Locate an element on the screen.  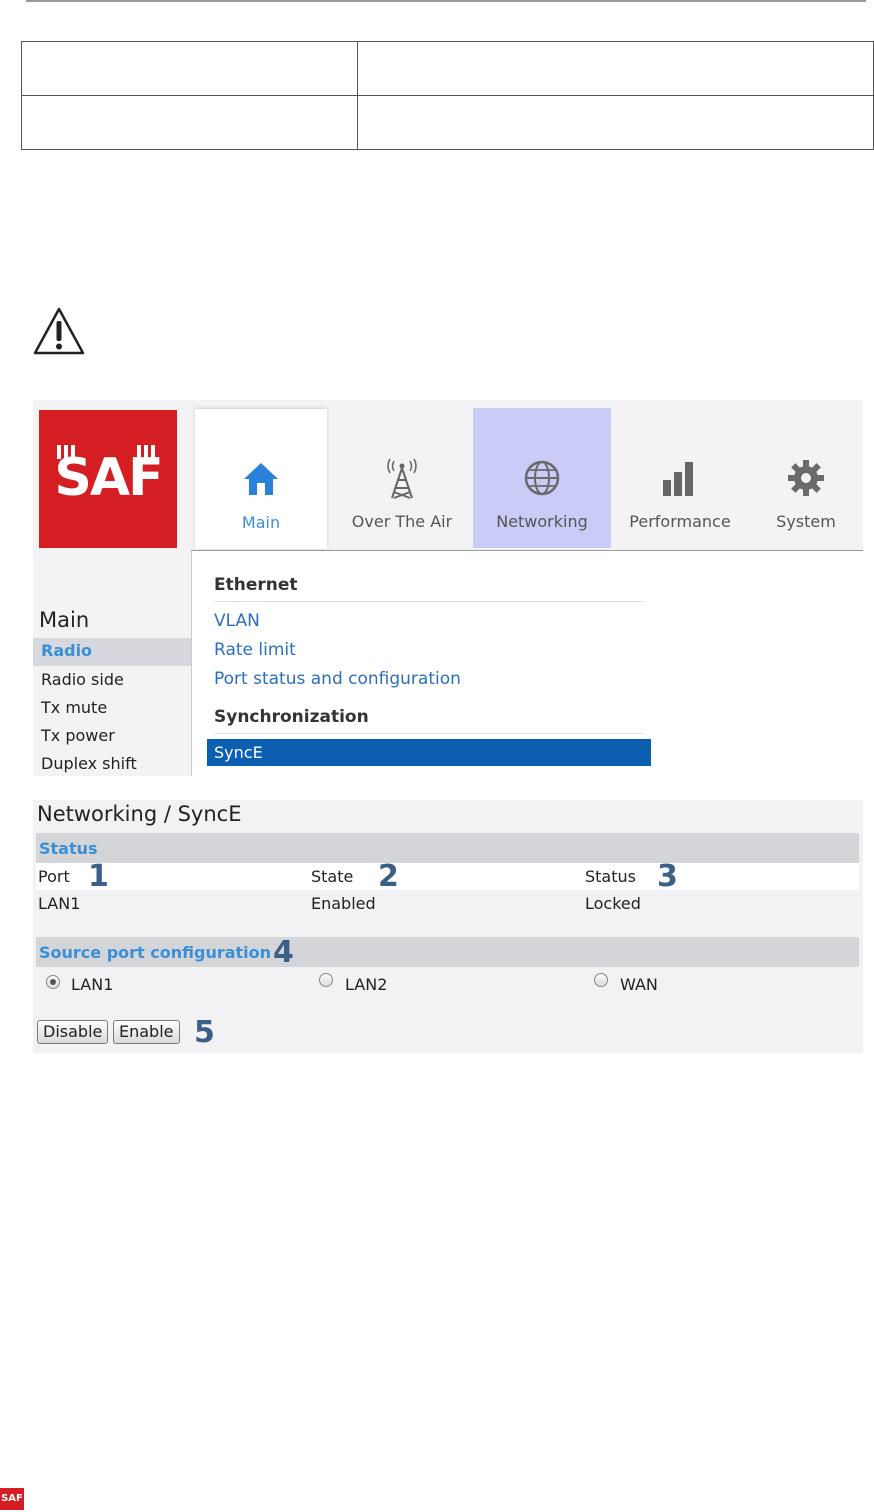
warning-icon is located at coordinates (59, 331).